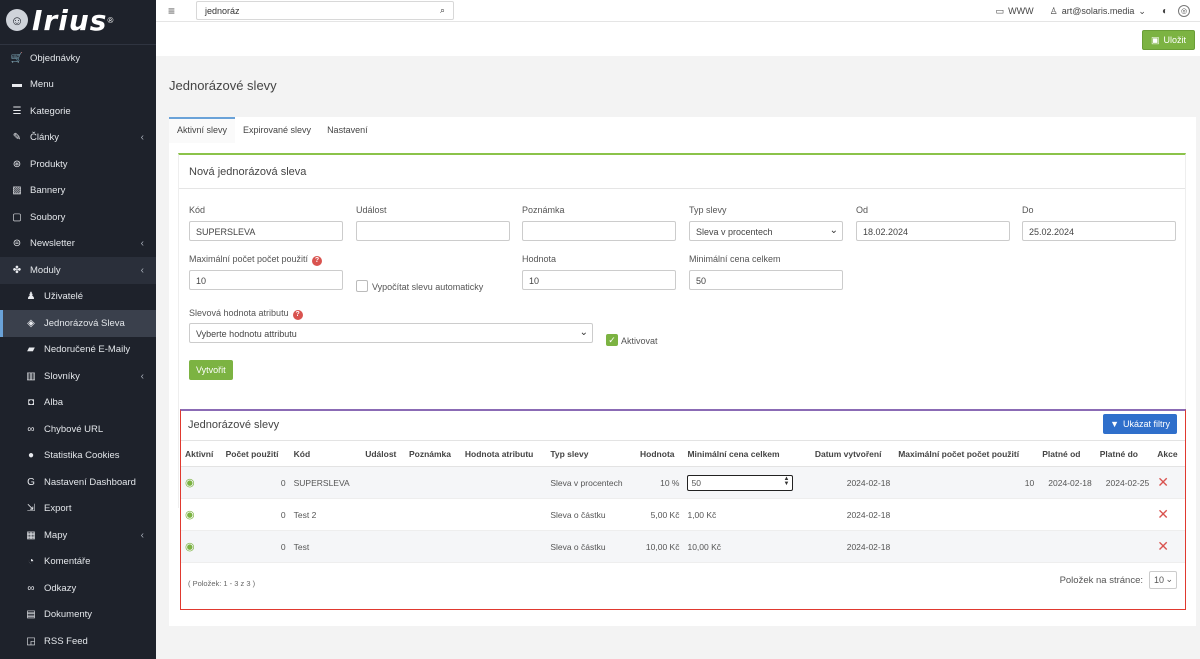 The width and height of the screenshot is (1200, 659). I want to click on col-value: Hodnota, so click(660, 453).